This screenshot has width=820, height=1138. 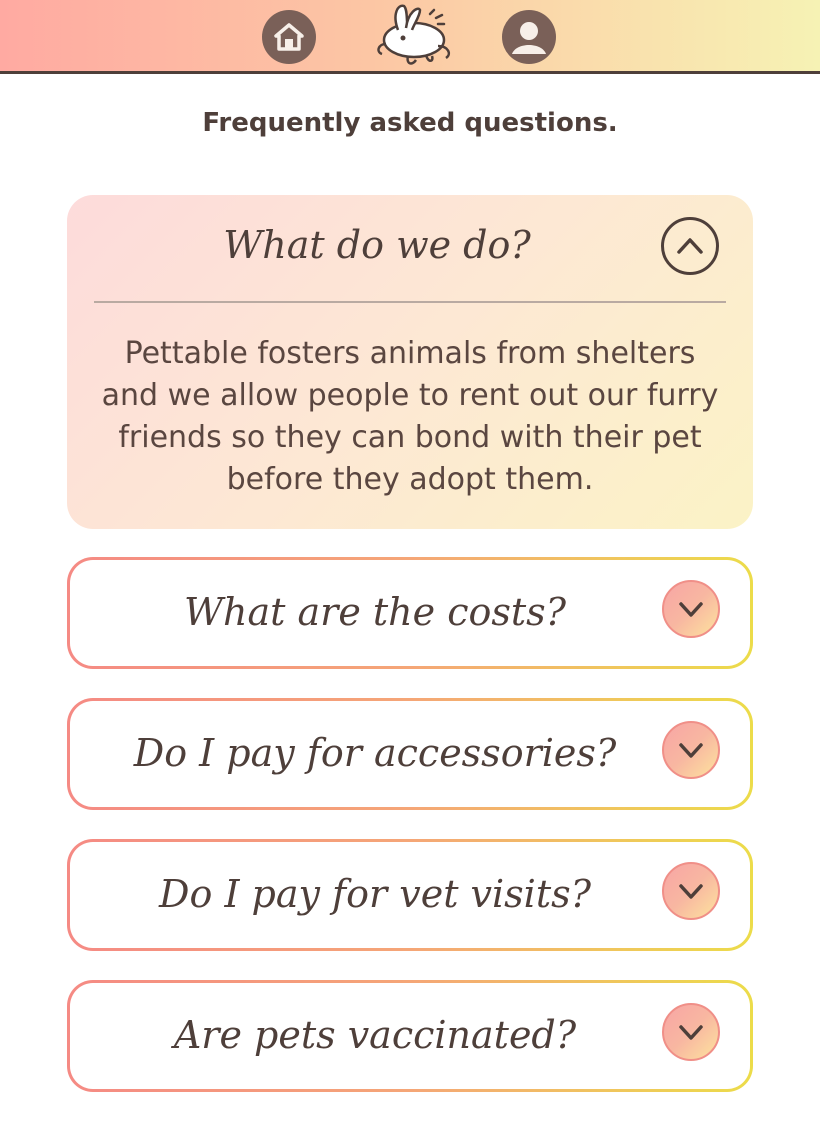 I want to click on faq-item: Are pets vaccinated?, so click(x=410, y=1036).